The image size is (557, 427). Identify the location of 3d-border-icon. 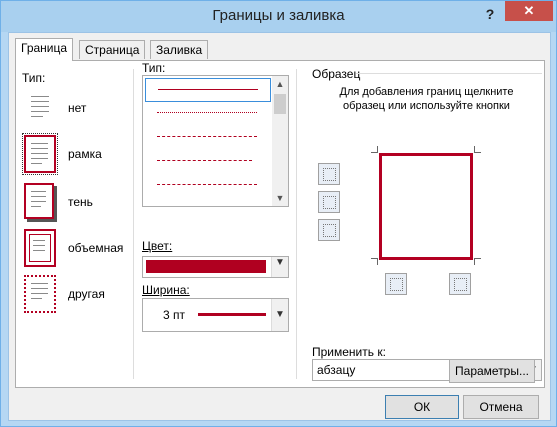
(40, 248).